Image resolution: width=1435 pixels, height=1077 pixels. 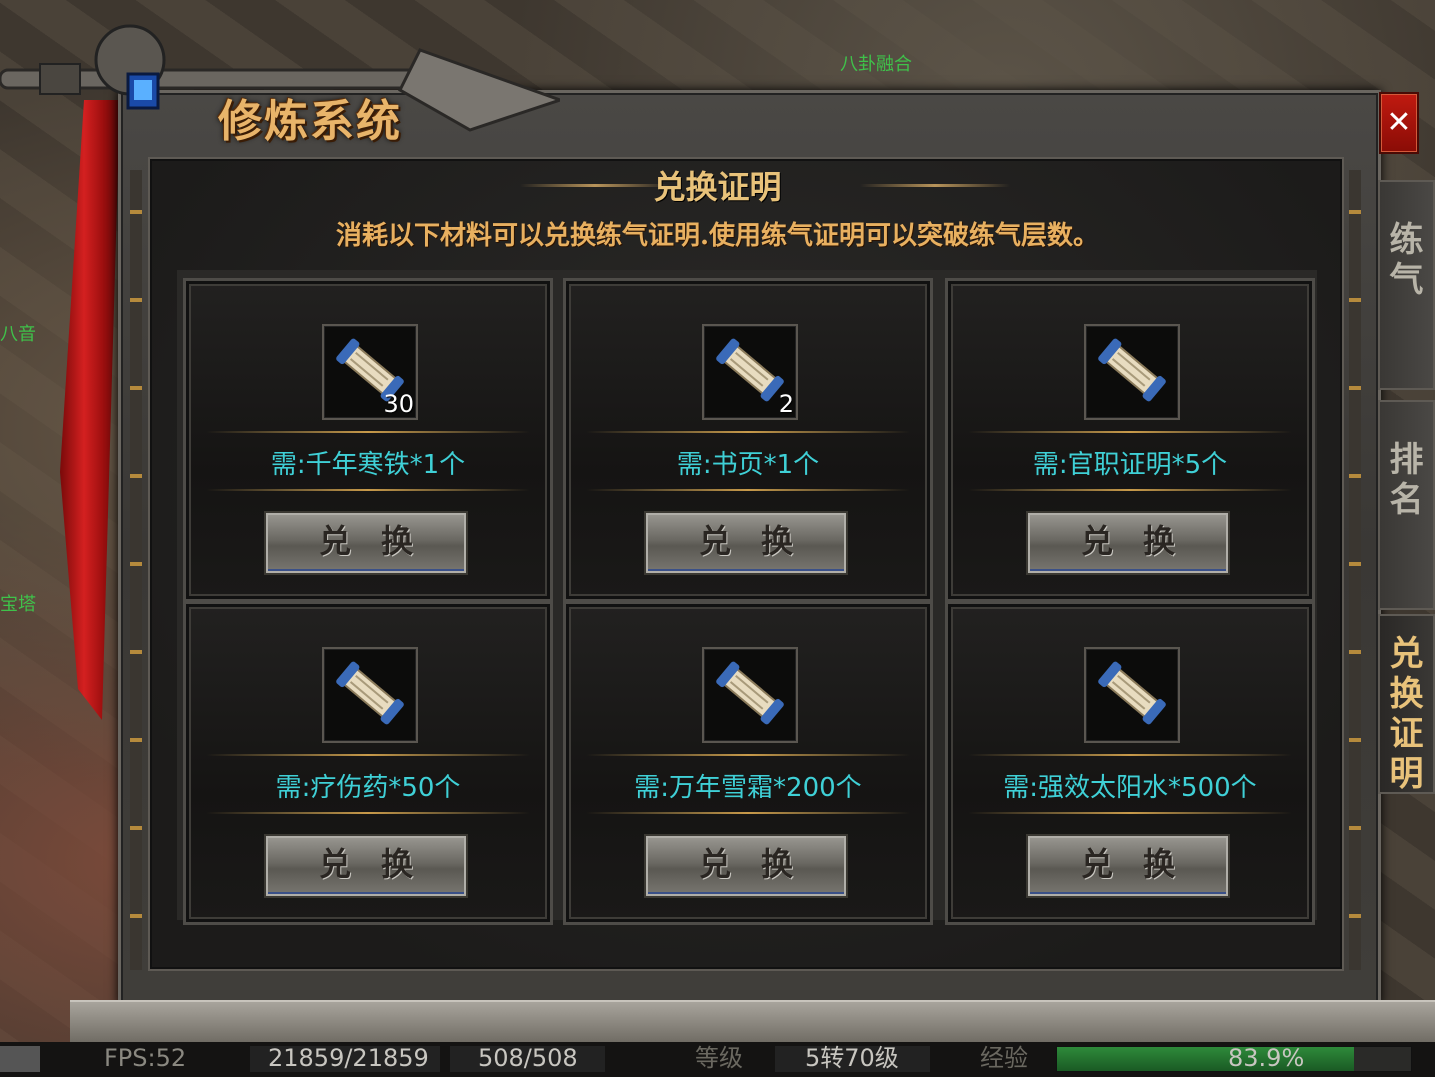 I want to click on exp-label: 经验, so click(x=1004, y=1058).